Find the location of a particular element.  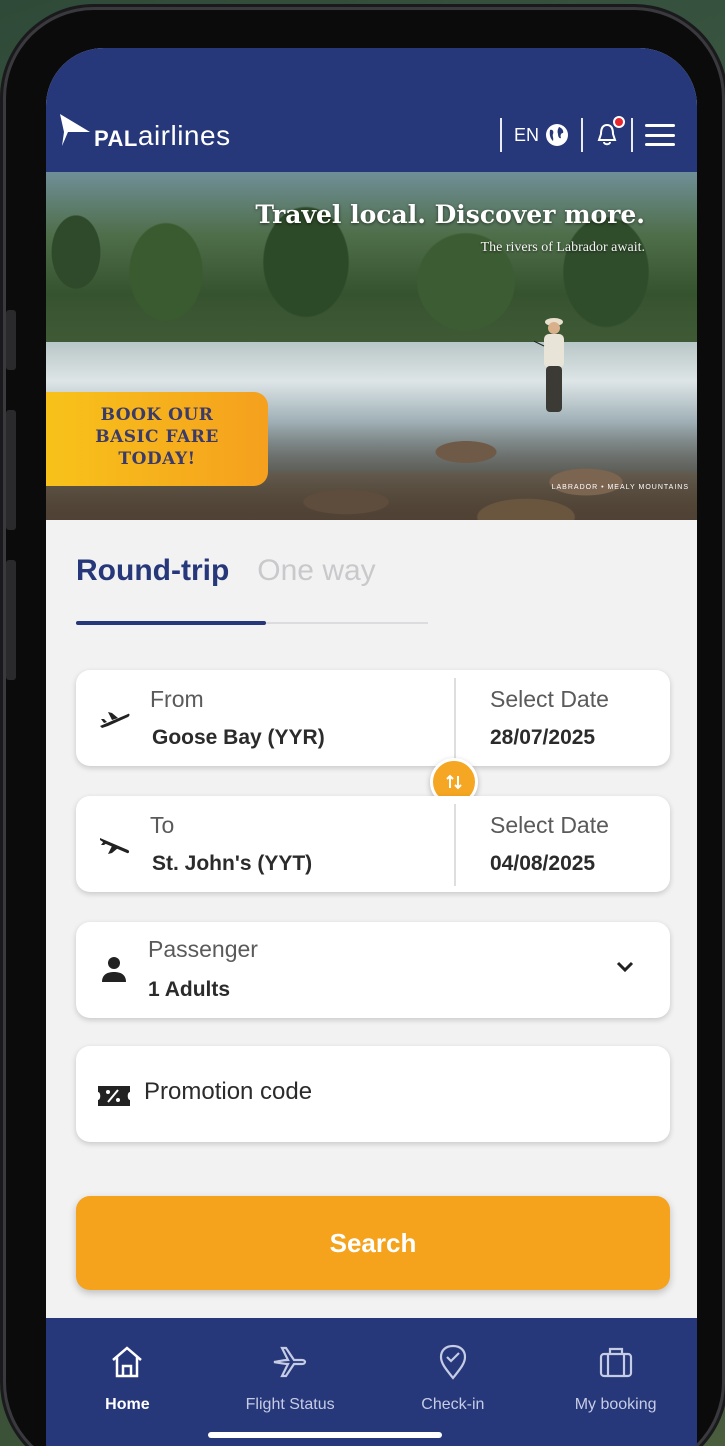

location-check-icon is located at coordinates (452, 1362).